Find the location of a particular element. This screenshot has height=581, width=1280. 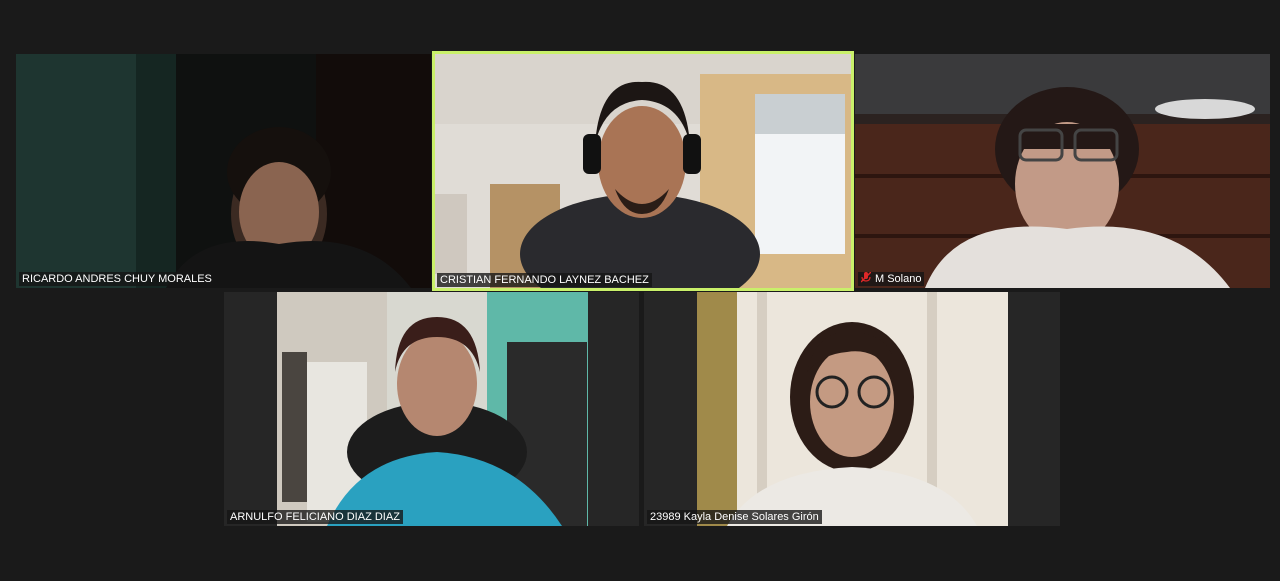

participant-name-label: CRISTIAN FERNANDO LAYNEZ BACHEZ is located at coordinates (544, 280).